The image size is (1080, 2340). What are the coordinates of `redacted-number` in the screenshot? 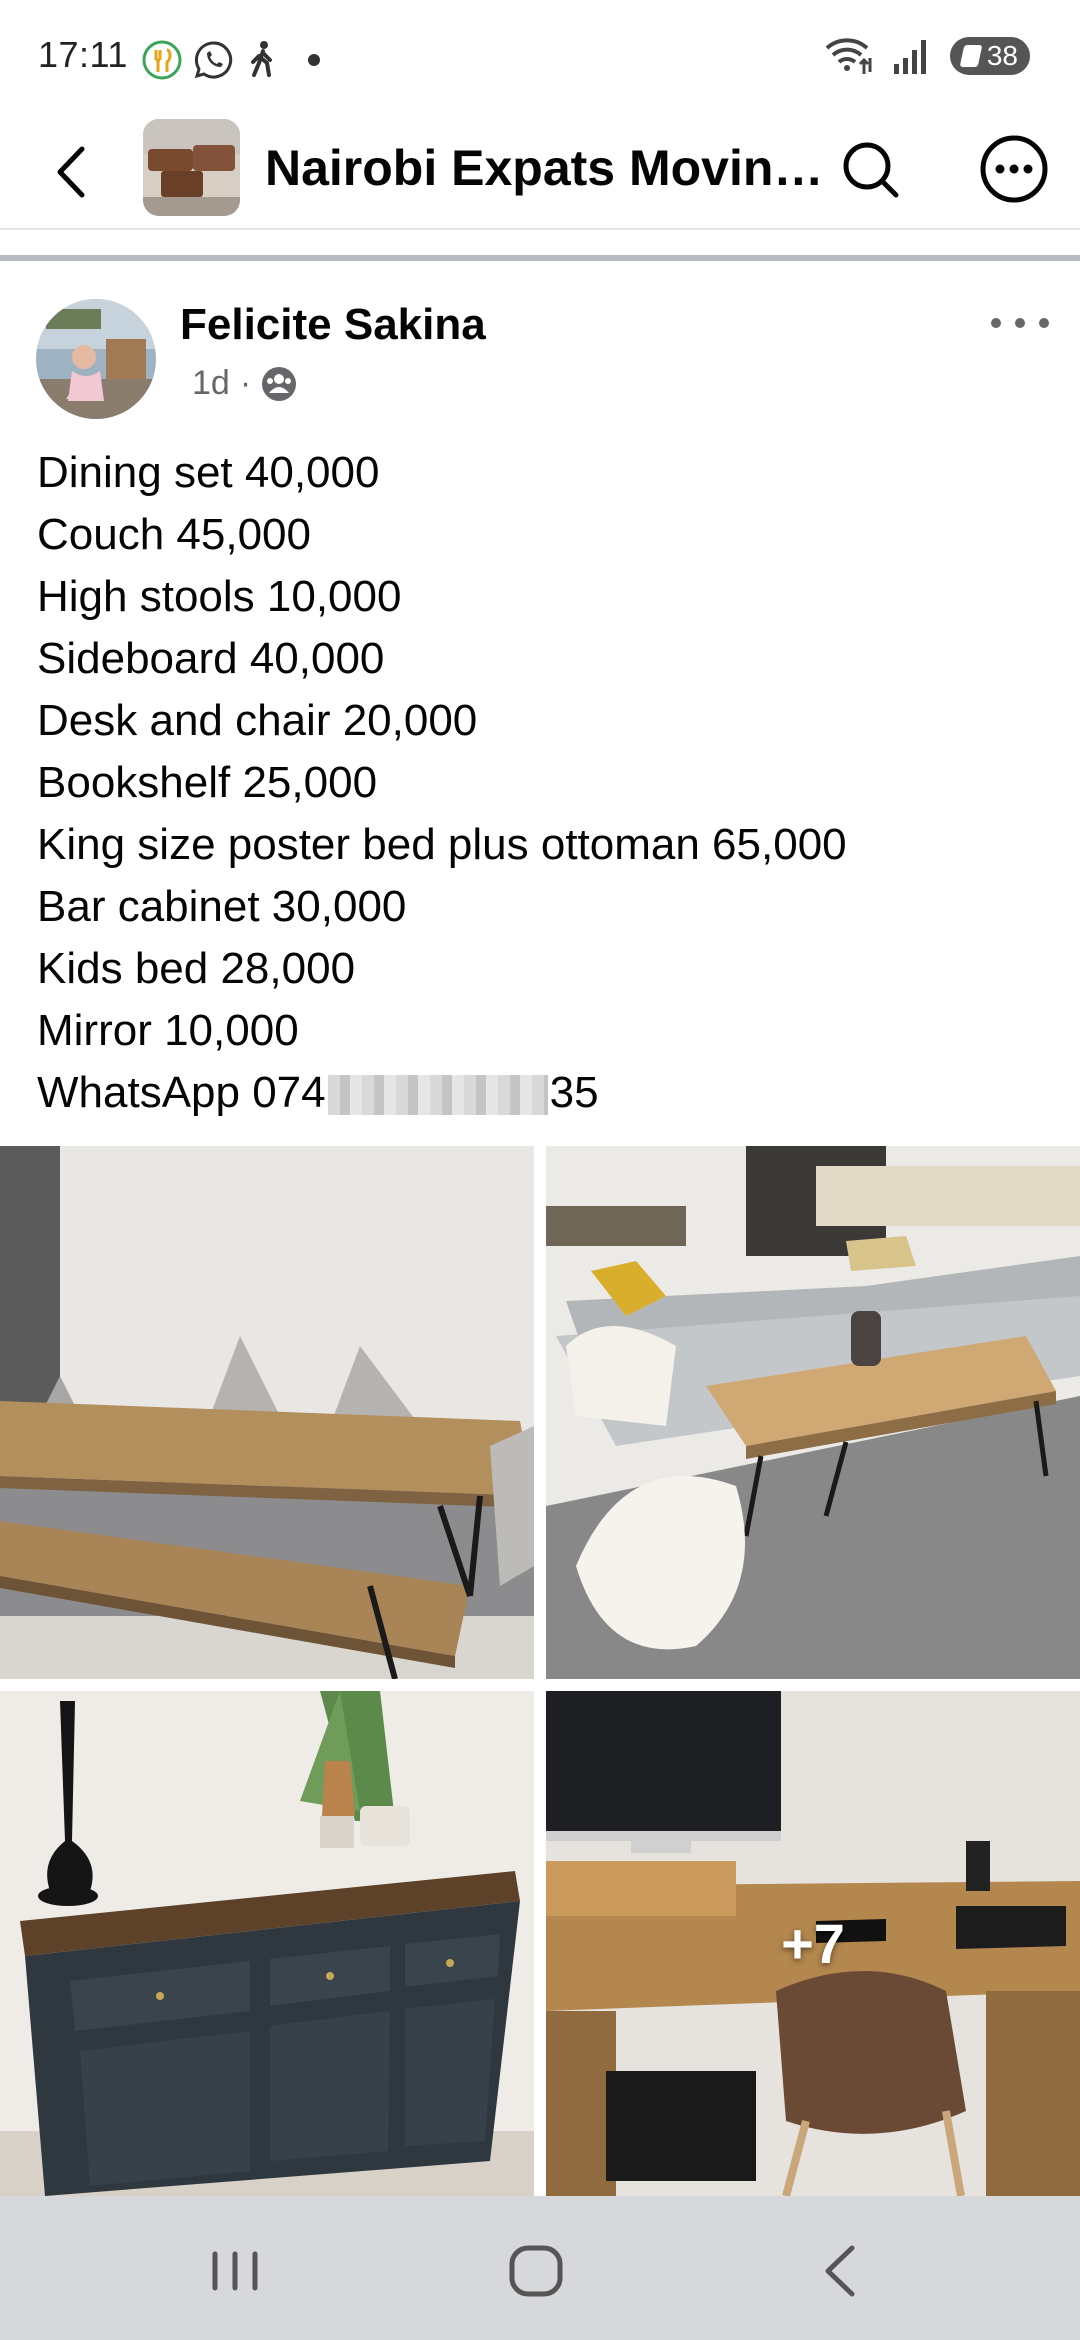 It's located at (437, 1095).